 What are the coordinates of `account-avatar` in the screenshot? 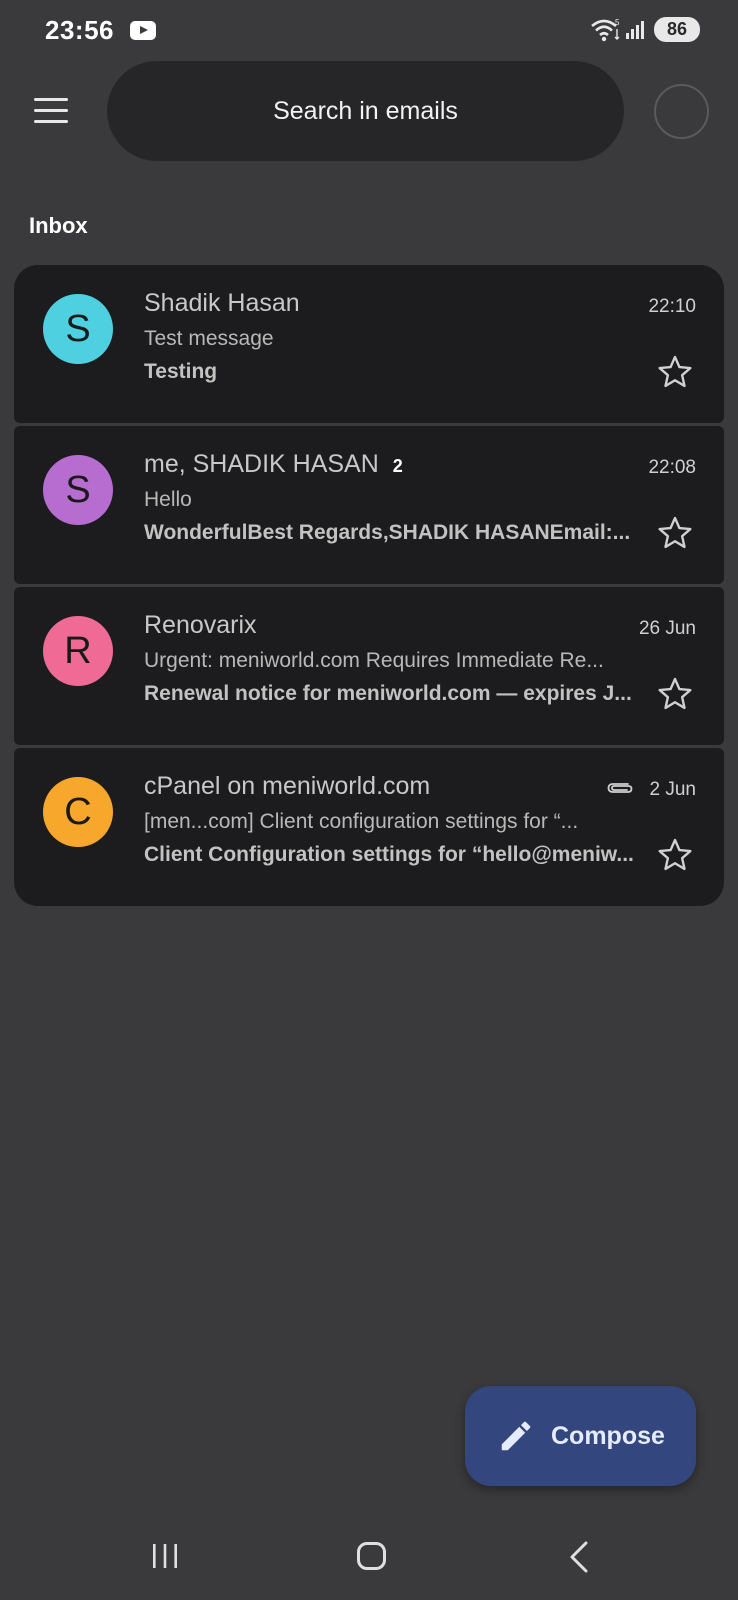 It's located at (681, 111).